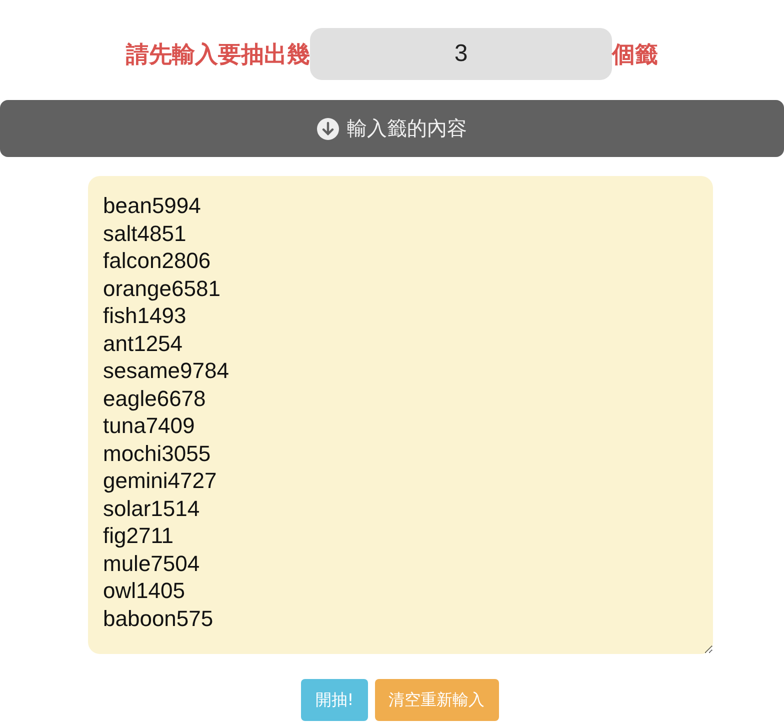  What do you see at coordinates (461, 54) in the screenshot?
I see `count-field: 3` at bounding box center [461, 54].